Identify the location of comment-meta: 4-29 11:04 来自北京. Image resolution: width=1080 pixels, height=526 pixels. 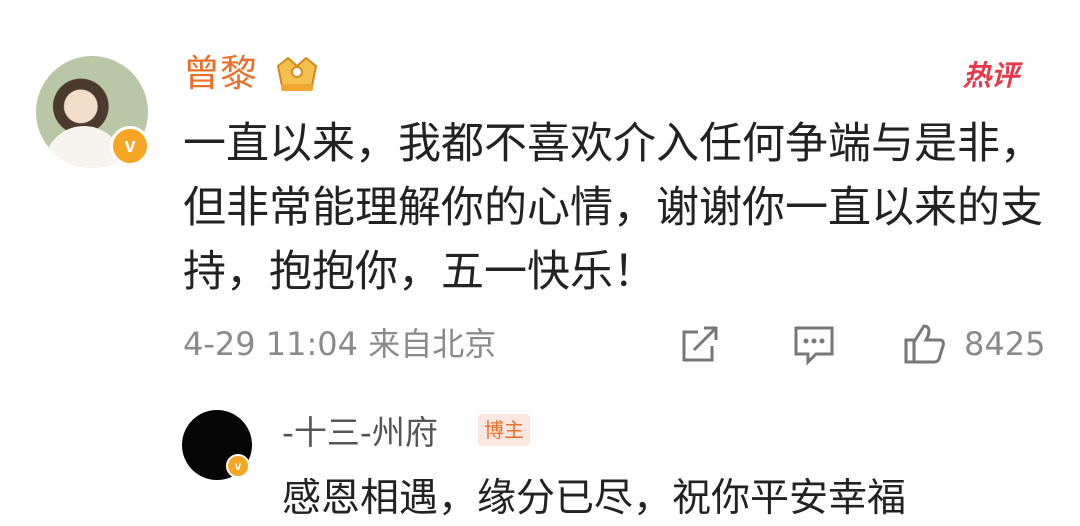
(339, 344).